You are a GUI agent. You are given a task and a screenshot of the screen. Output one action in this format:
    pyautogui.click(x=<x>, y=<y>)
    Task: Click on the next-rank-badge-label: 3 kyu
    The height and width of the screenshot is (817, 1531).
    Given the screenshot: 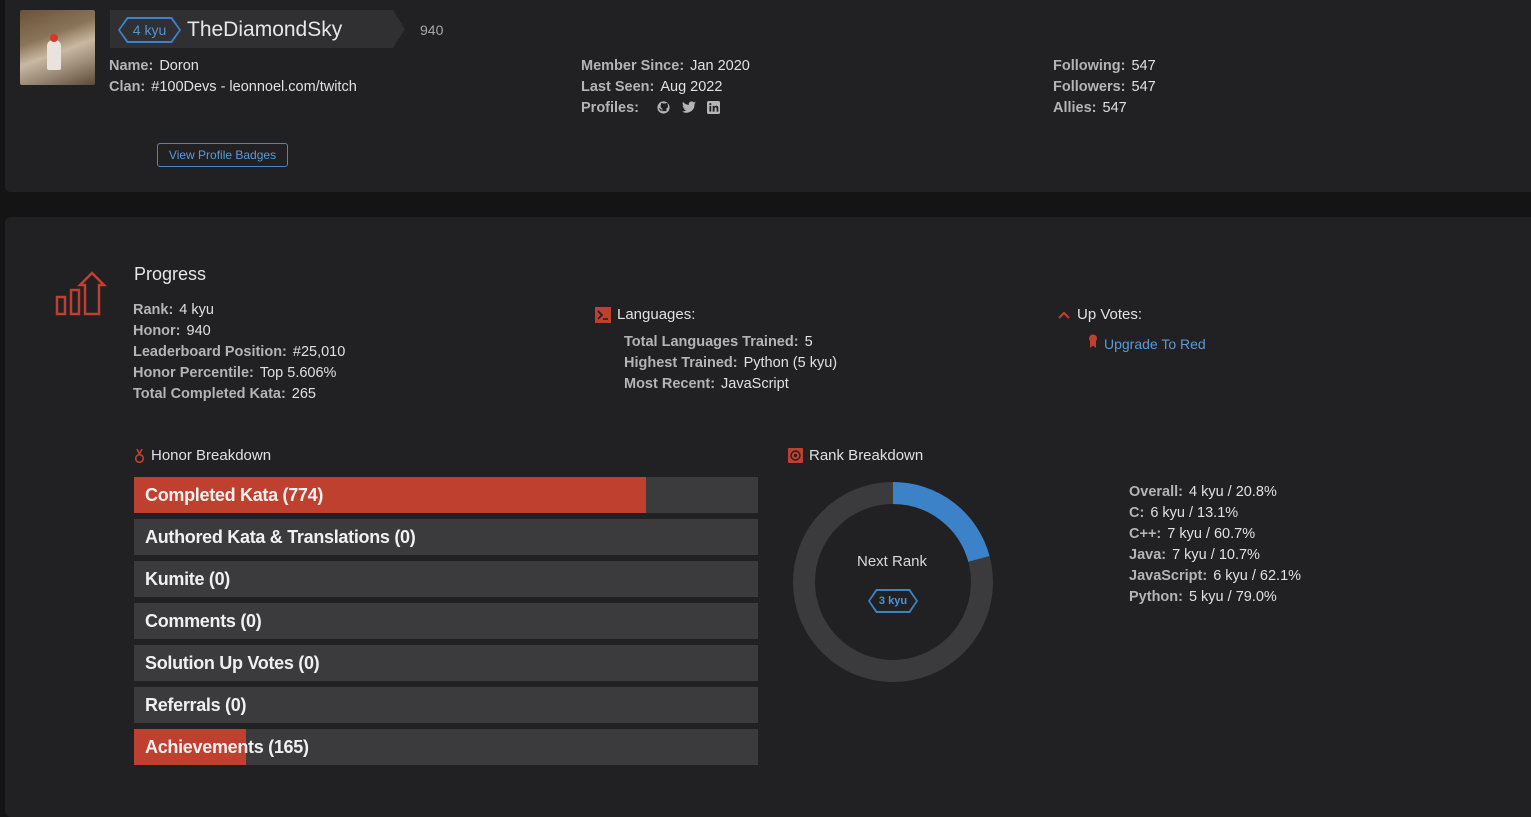 What is the action you would take?
    pyautogui.click(x=893, y=601)
    